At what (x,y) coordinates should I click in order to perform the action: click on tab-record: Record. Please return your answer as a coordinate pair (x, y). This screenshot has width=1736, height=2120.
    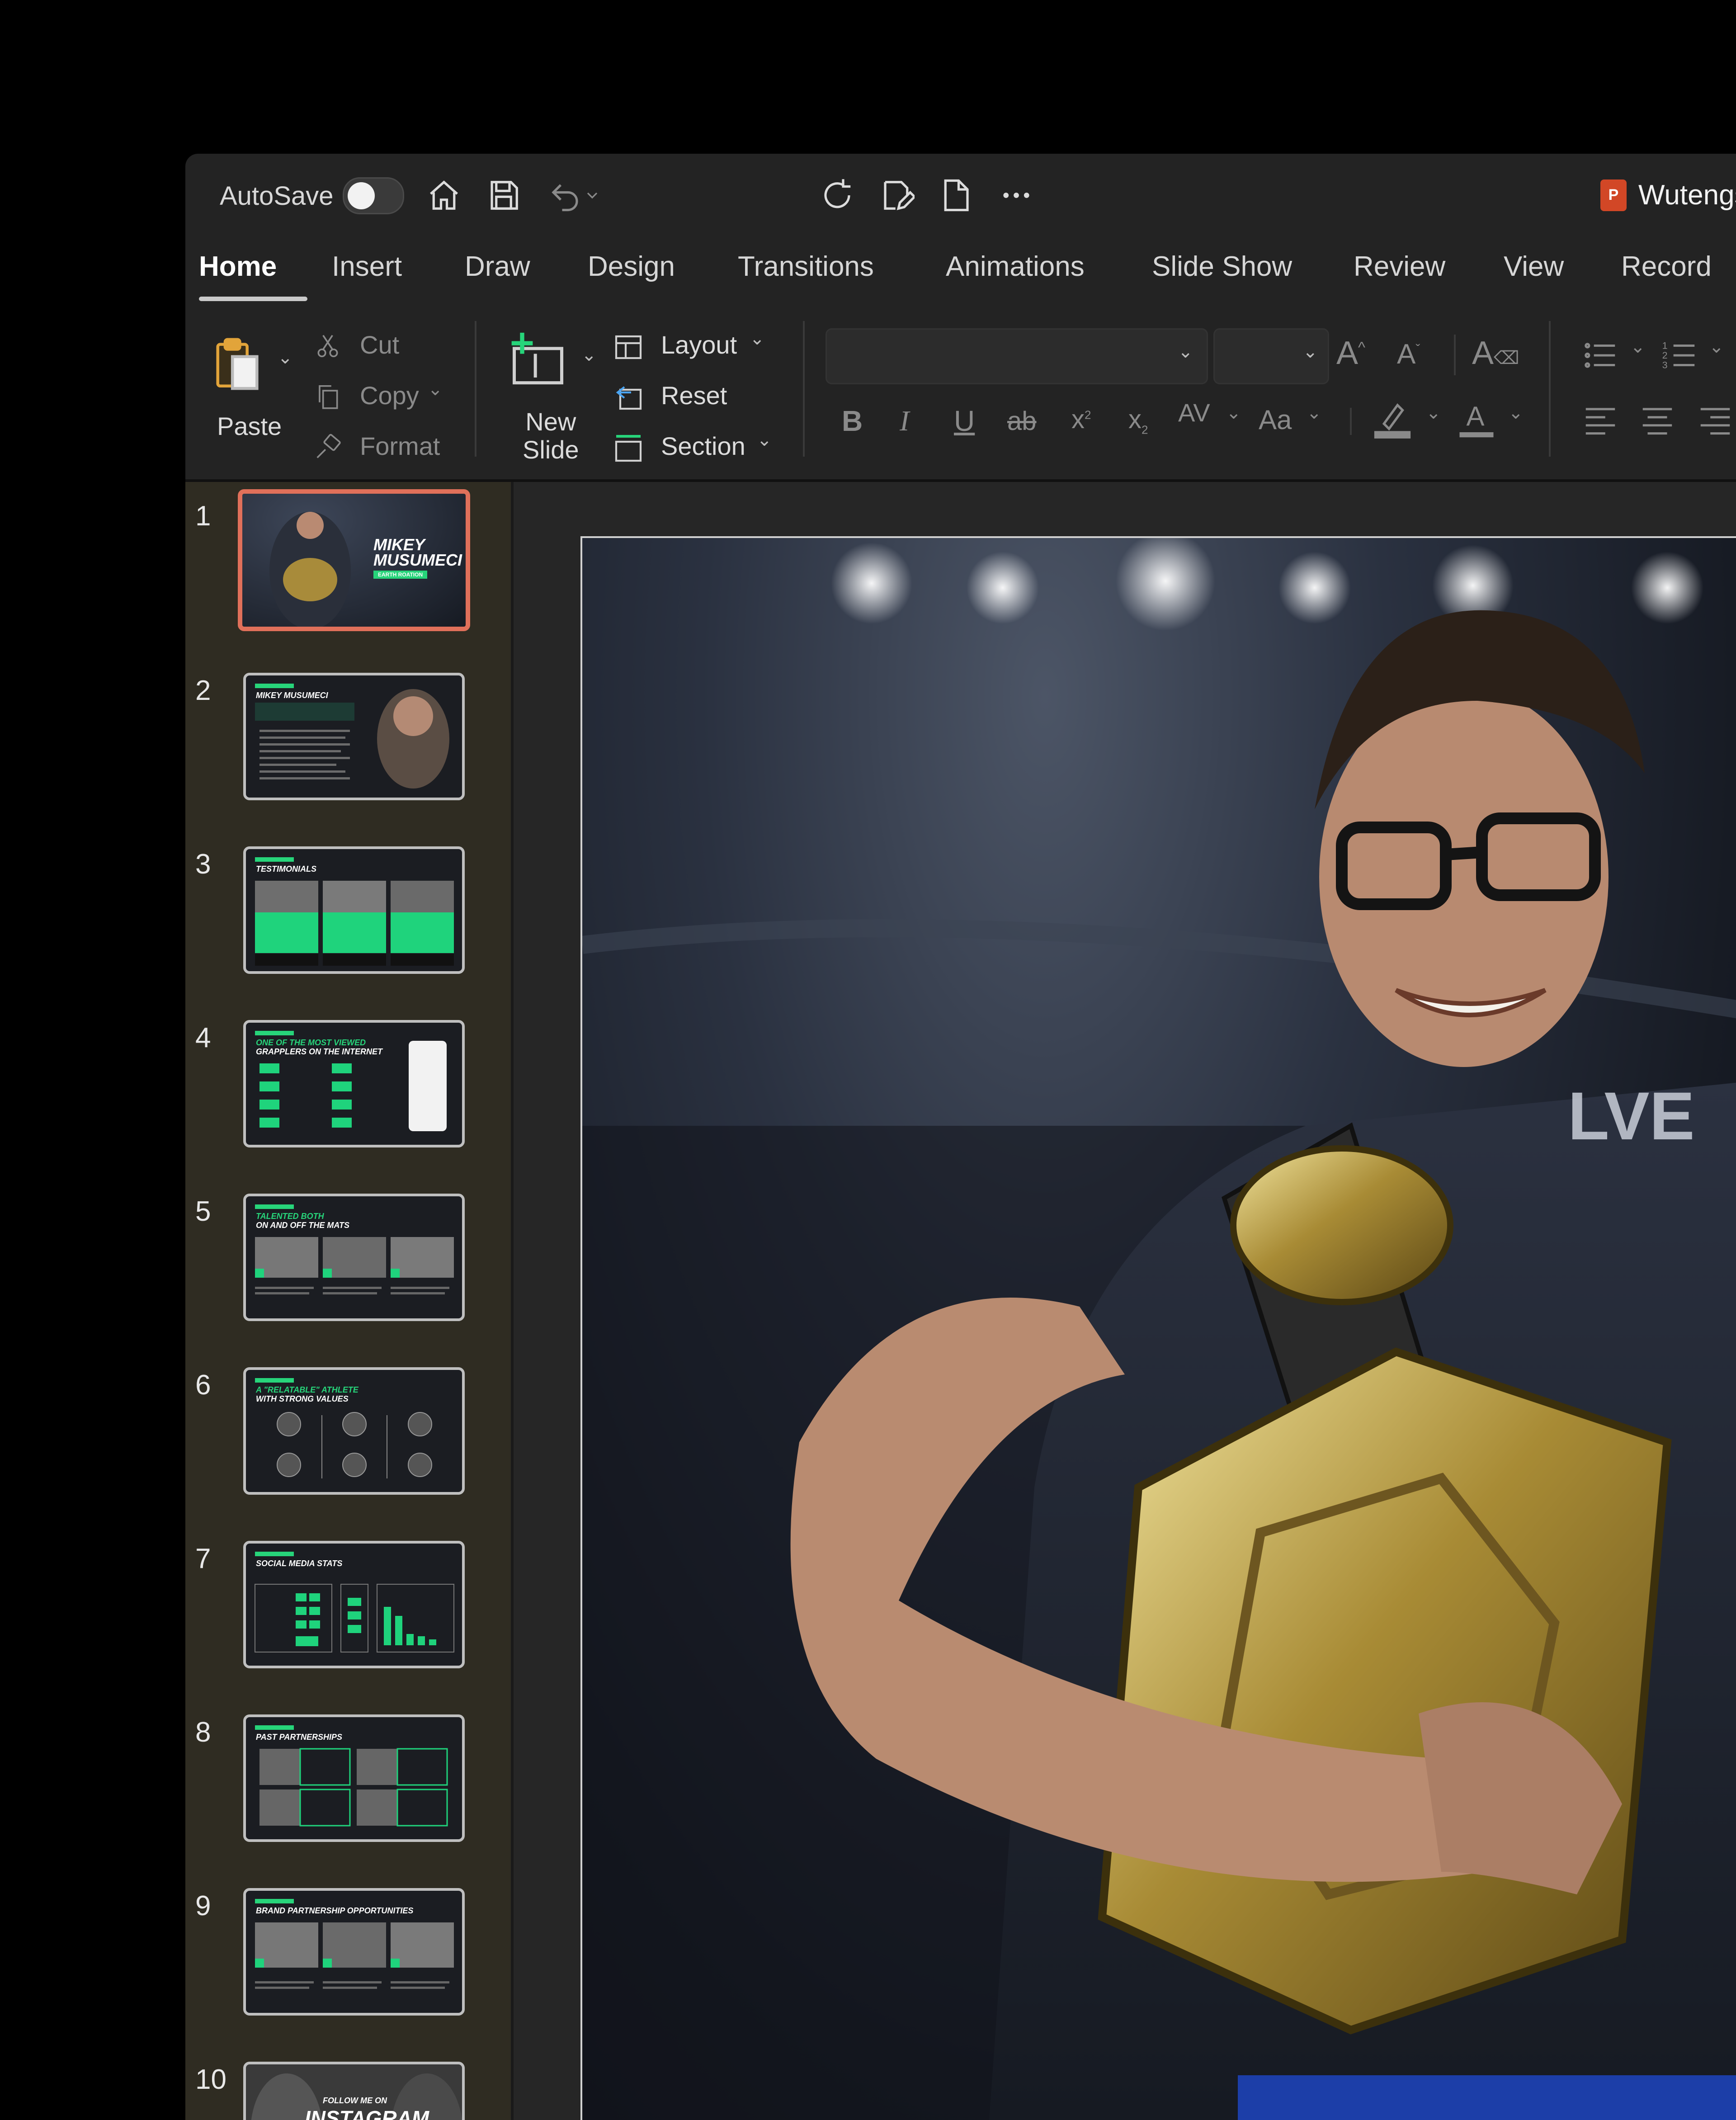
    Looking at the image, I should click on (1667, 266).